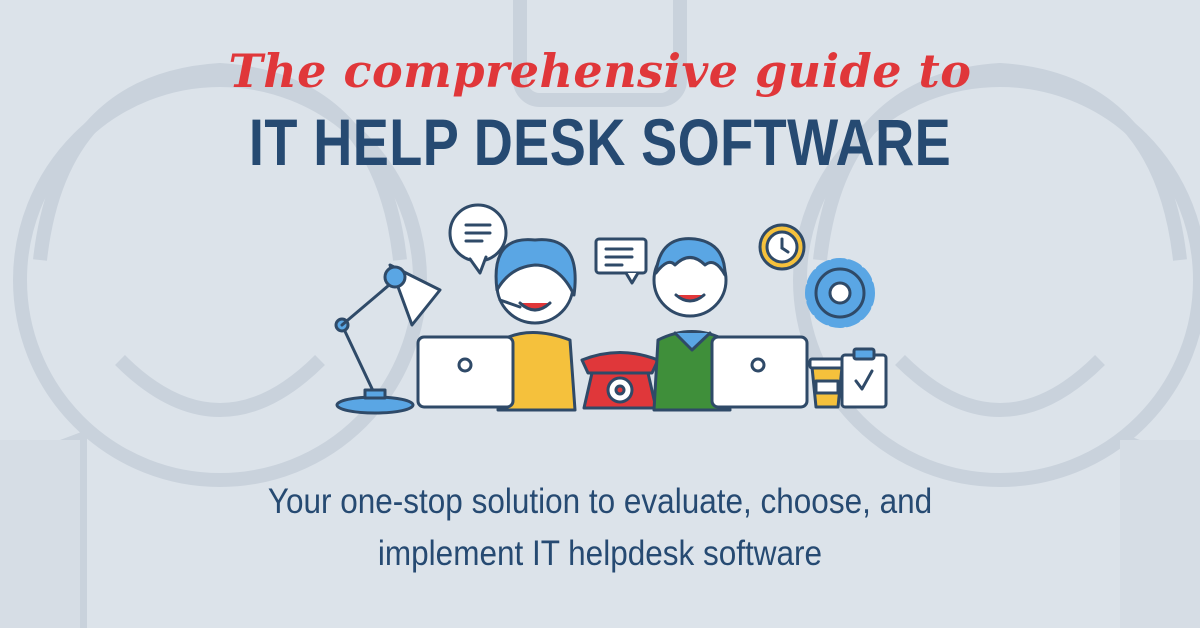 Image resolution: width=1200 pixels, height=628 pixels. What do you see at coordinates (782, 247) in the screenshot?
I see `clock-icon` at bounding box center [782, 247].